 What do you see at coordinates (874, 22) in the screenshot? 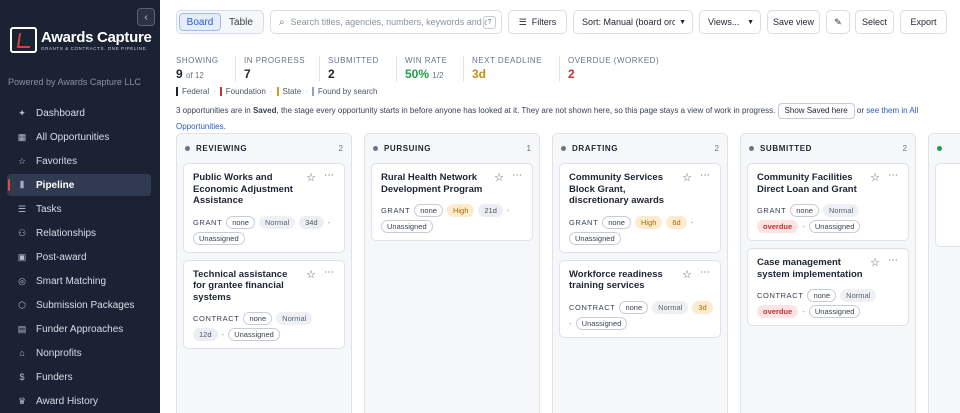
I see `select-button: Select` at bounding box center [874, 22].